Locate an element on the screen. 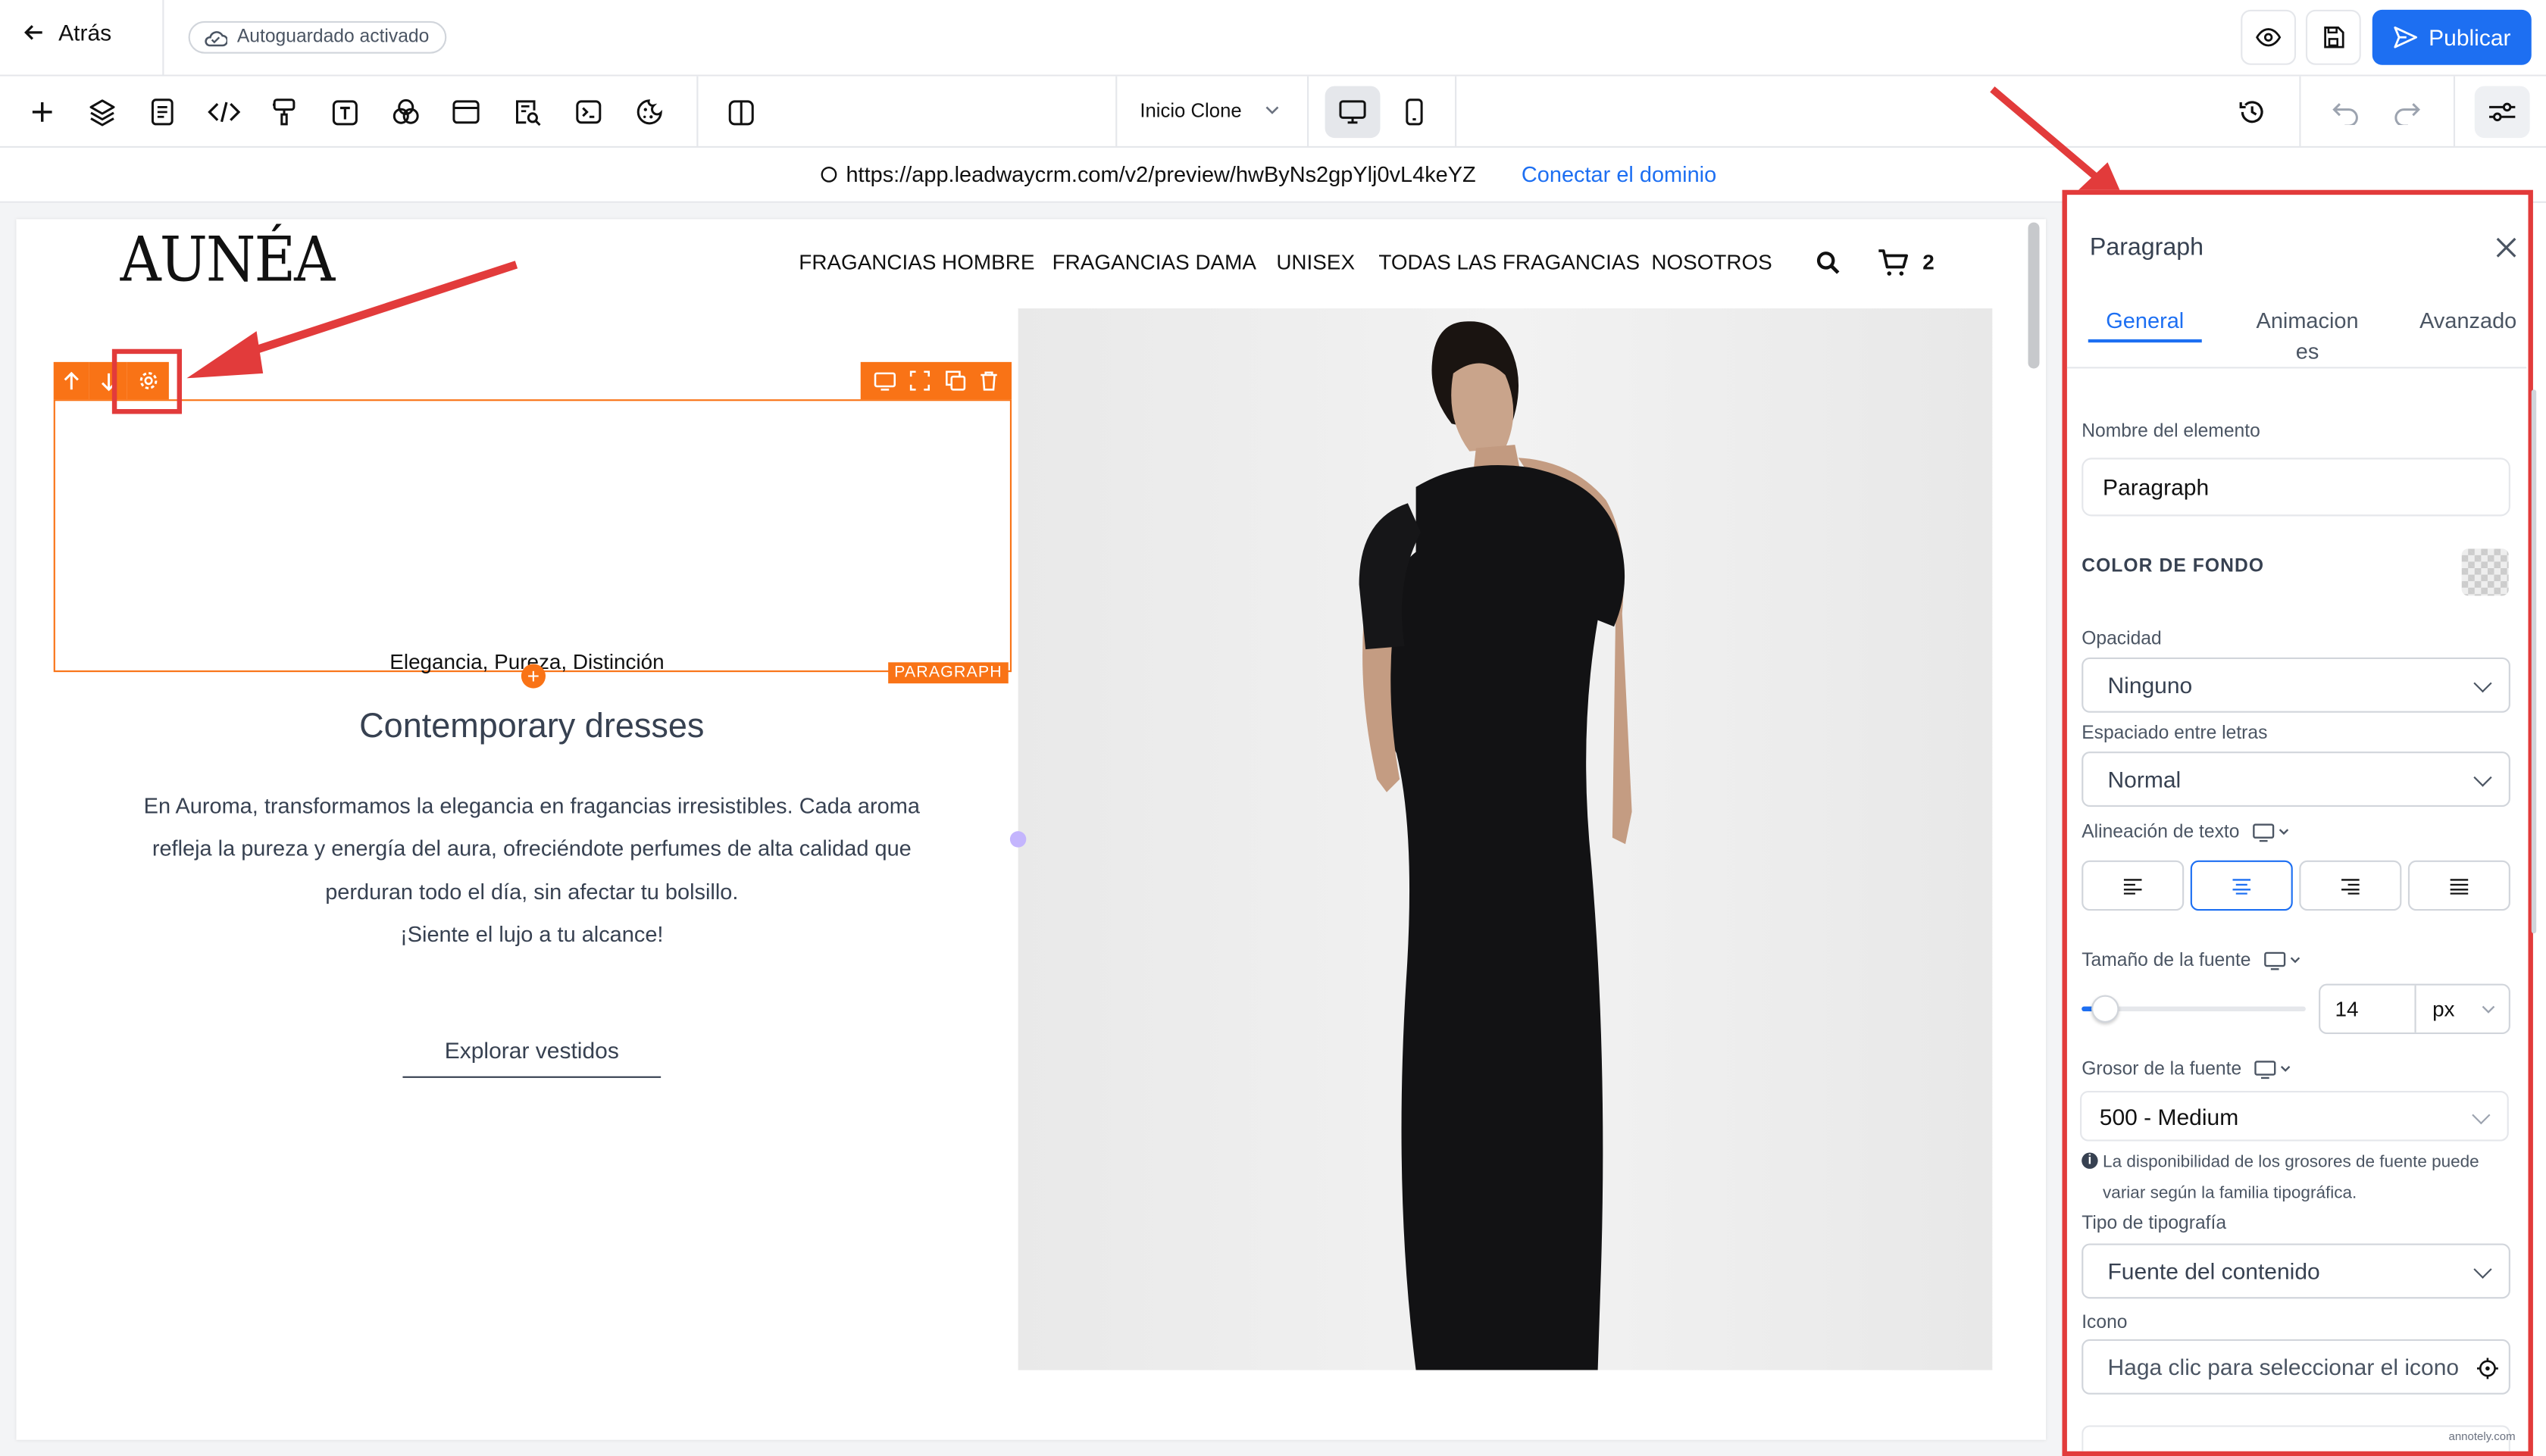 Image resolution: width=2546 pixels, height=1456 pixels. cookie-icon is located at coordinates (649, 112).